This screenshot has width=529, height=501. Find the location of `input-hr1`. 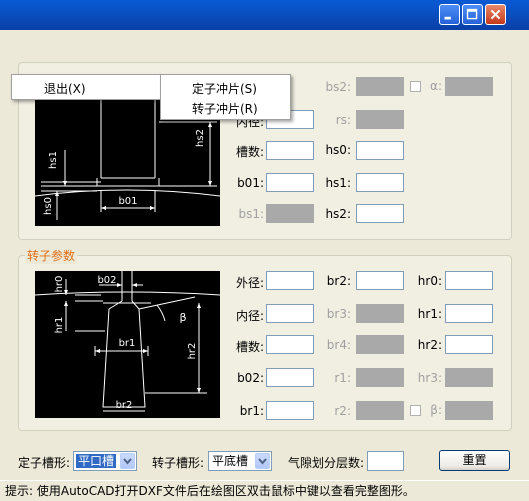

input-hr1 is located at coordinates (469, 313).